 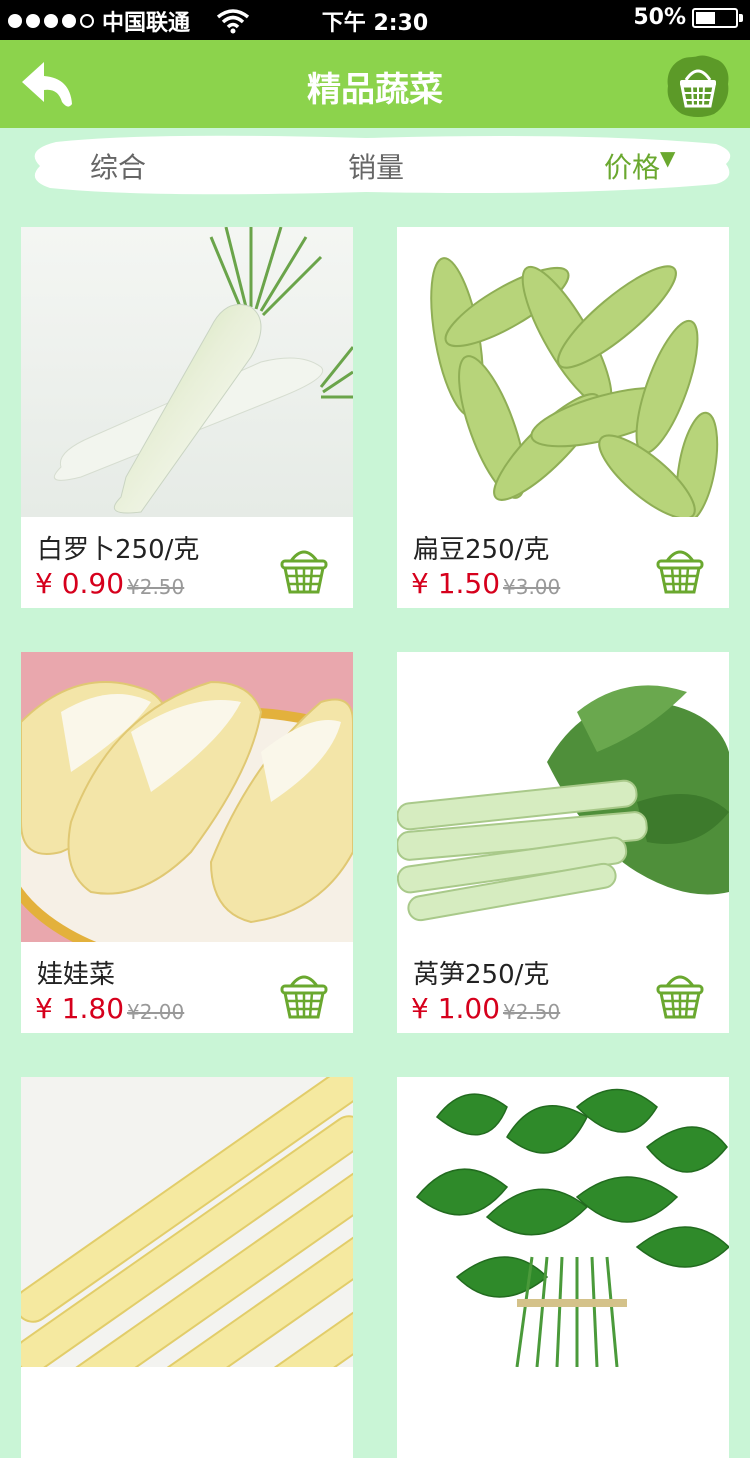 I want to click on product-card: 莴笋250/克 ¥ 1.00 ¥2.50, so click(x=563, y=842).